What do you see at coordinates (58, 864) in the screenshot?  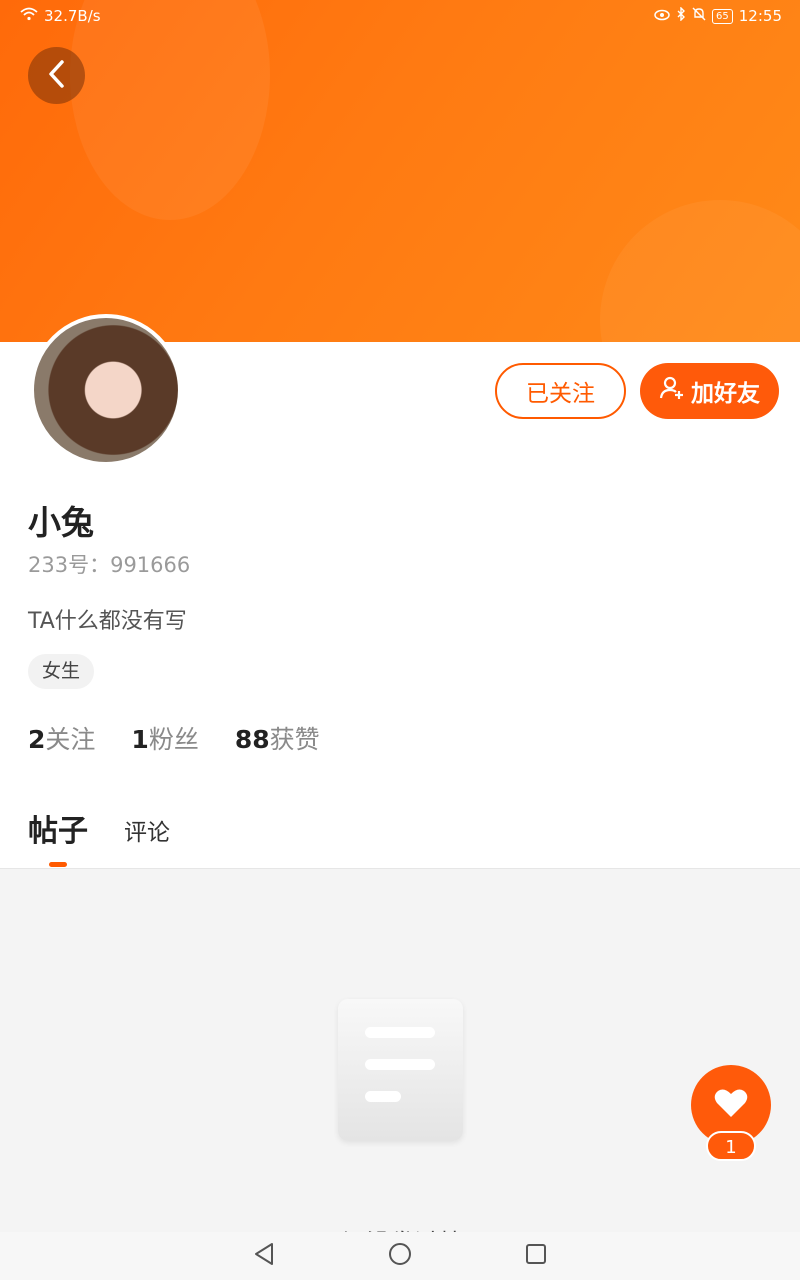 I see `active-tab-indicator` at bounding box center [58, 864].